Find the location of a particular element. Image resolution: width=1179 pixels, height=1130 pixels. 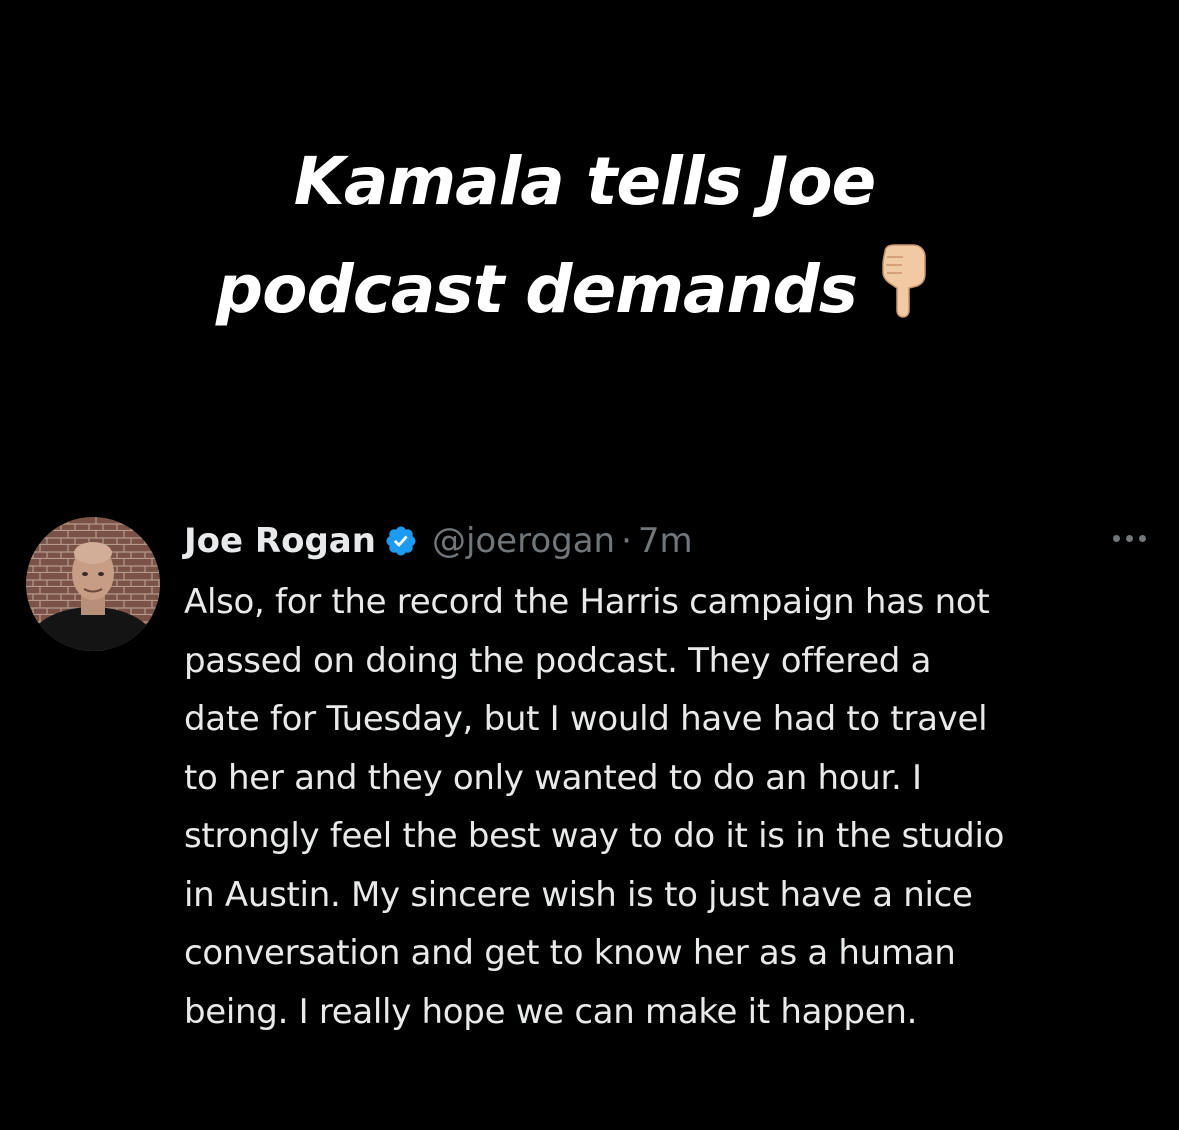

headline-line-2: podcast demands is located at coordinates (589, 290).